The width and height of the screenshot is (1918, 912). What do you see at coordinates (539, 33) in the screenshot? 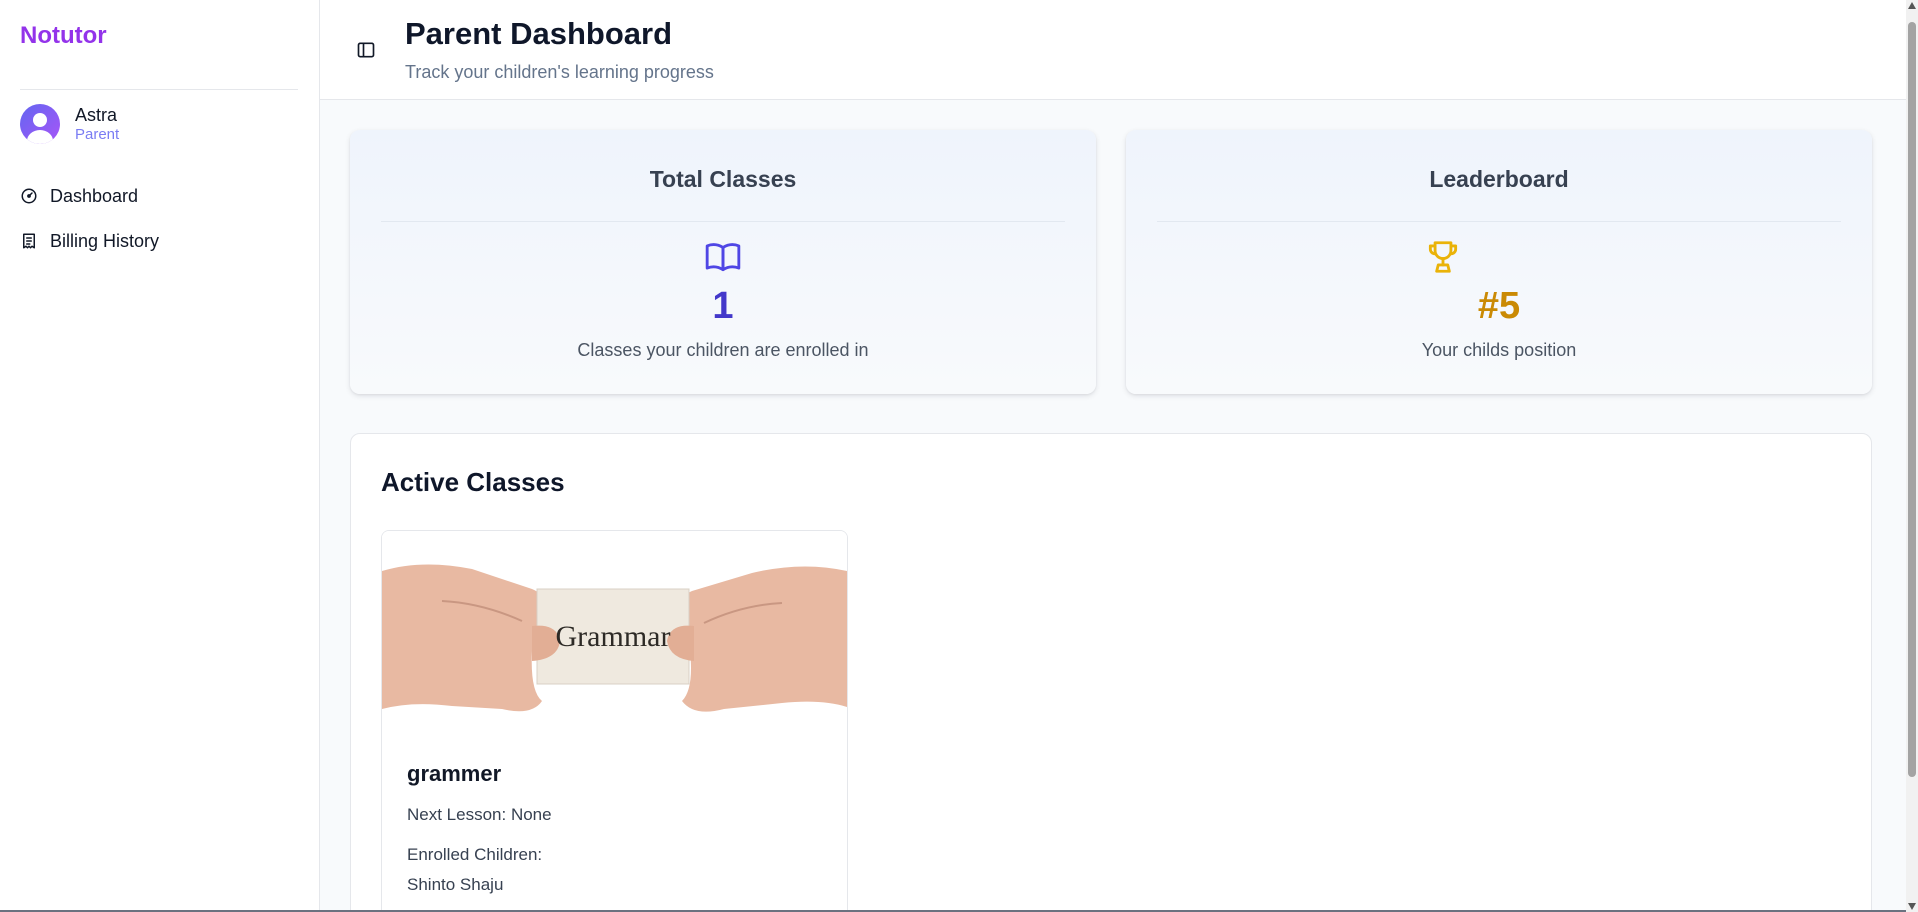
I see `page-title: Parent Dashboard` at bounding box center [539, 33].